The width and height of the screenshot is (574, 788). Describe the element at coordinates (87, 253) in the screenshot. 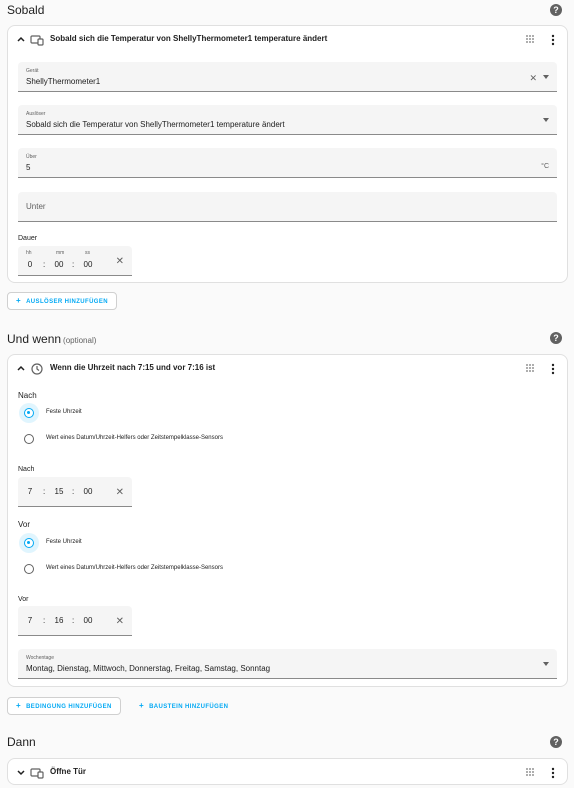

I see `duration-ss-unit: ss` at that location.